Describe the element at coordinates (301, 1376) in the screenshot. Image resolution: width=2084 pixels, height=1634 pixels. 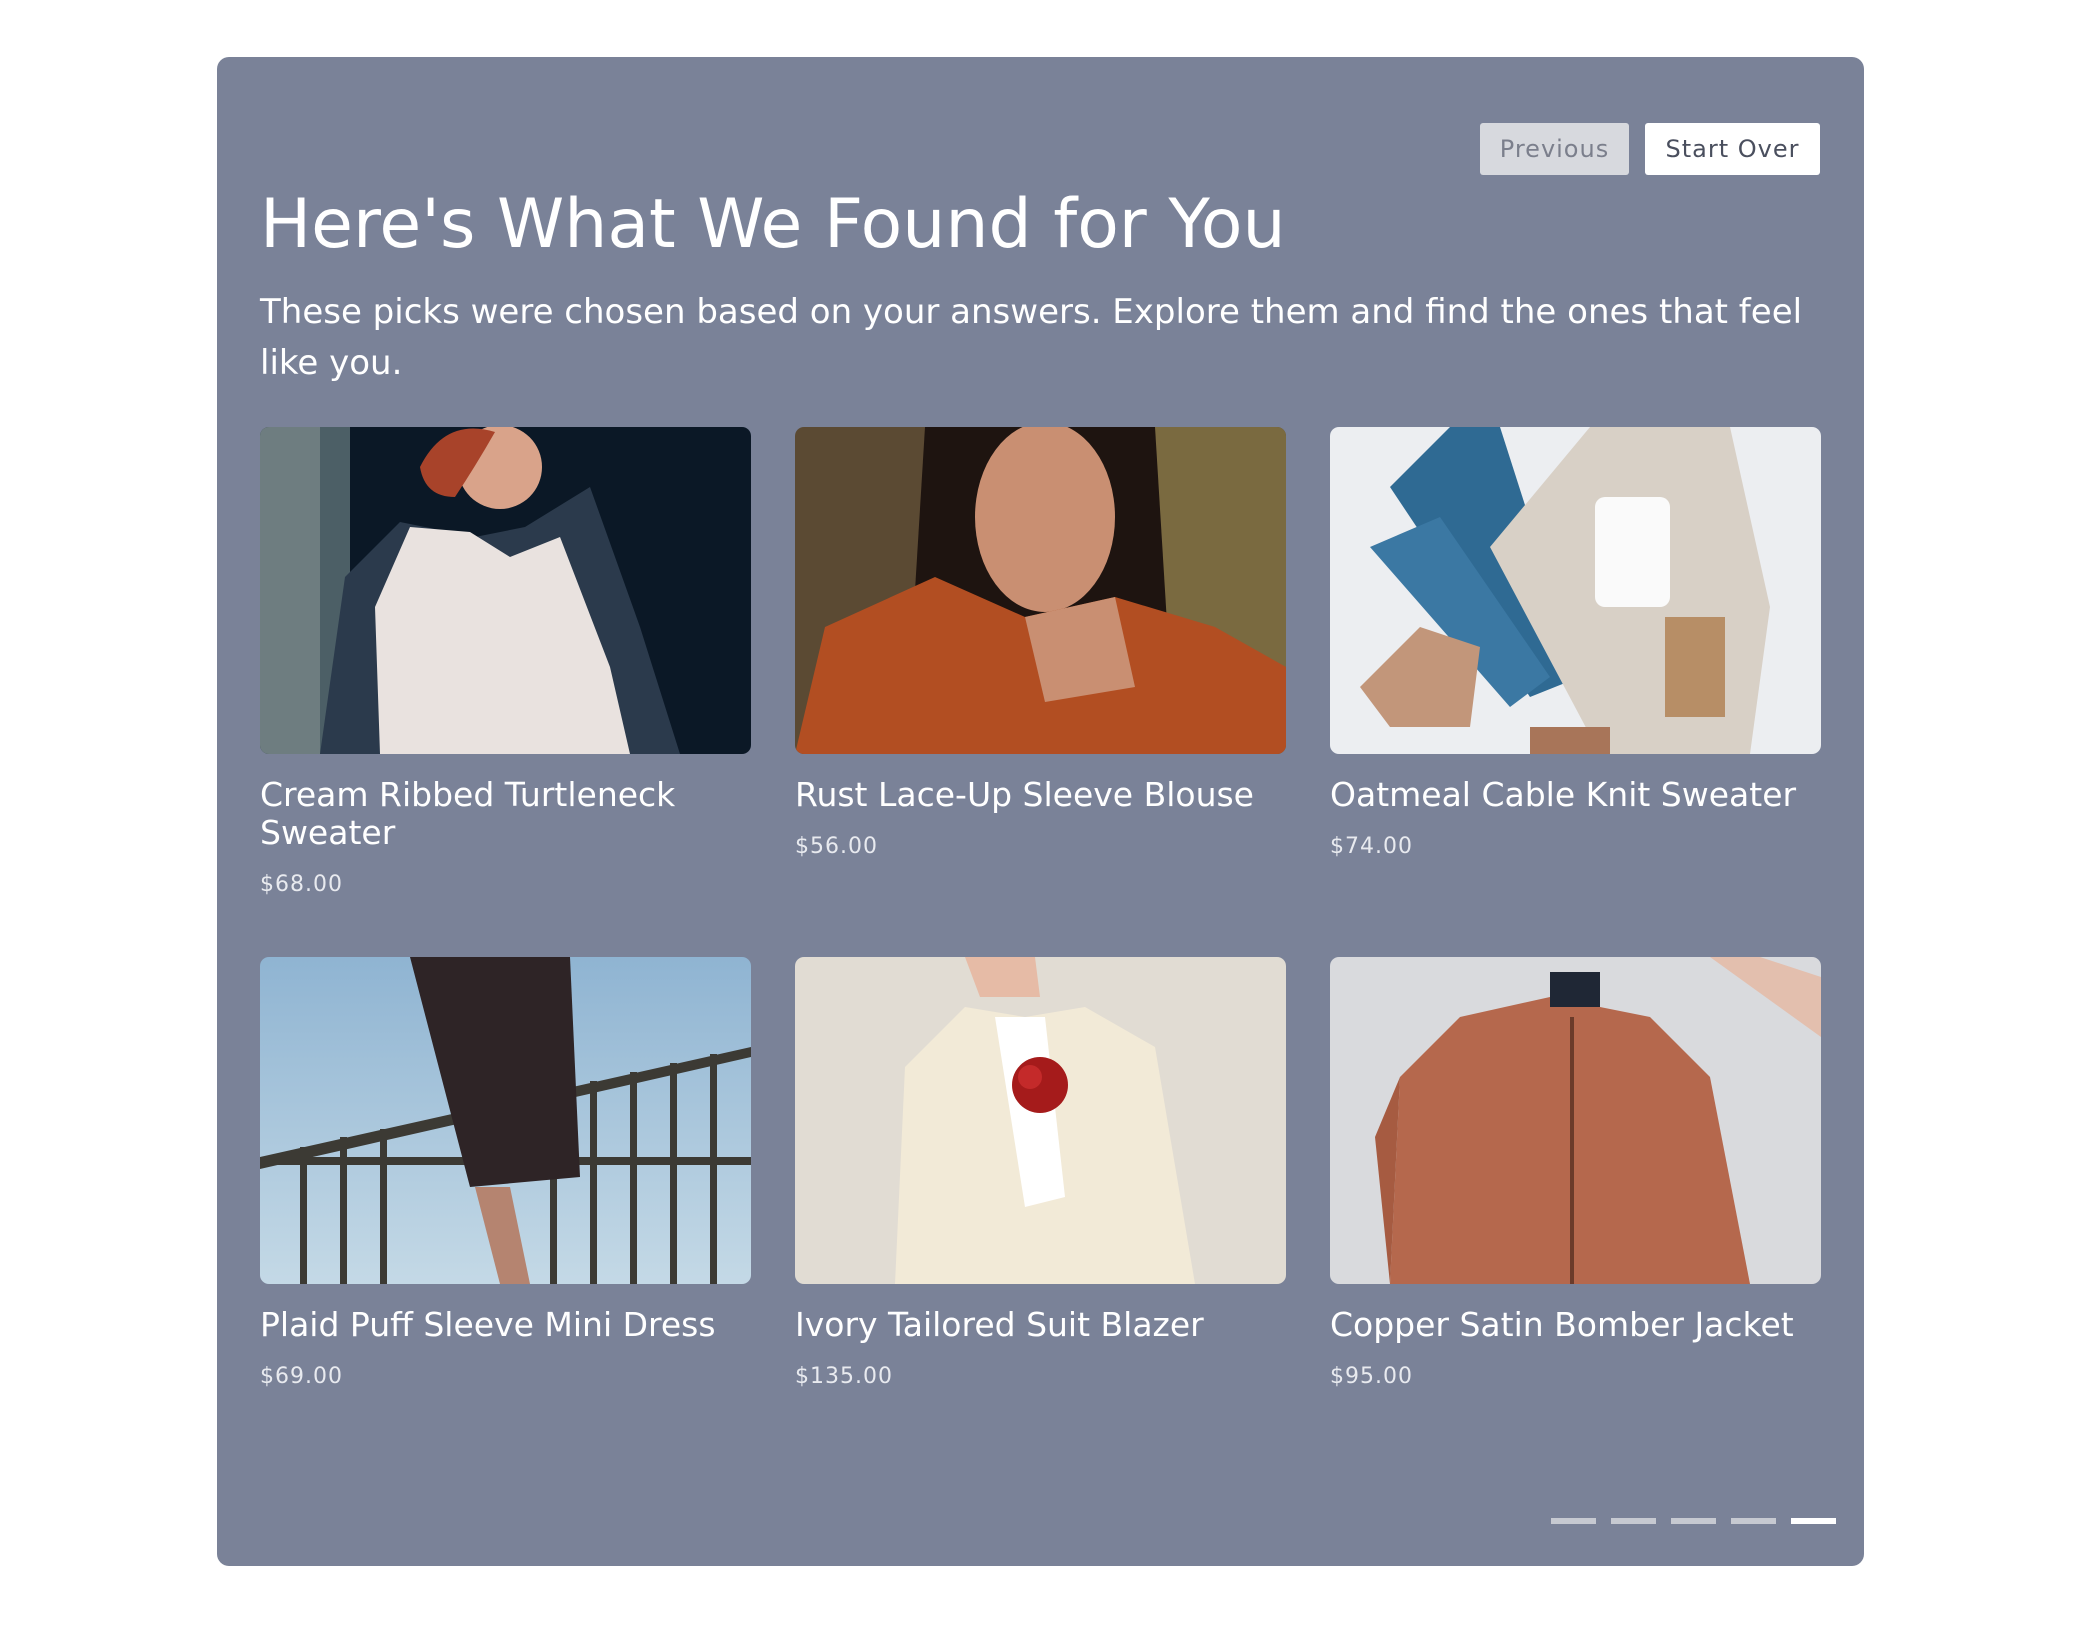
I see `product-price: $69.00` at that location.